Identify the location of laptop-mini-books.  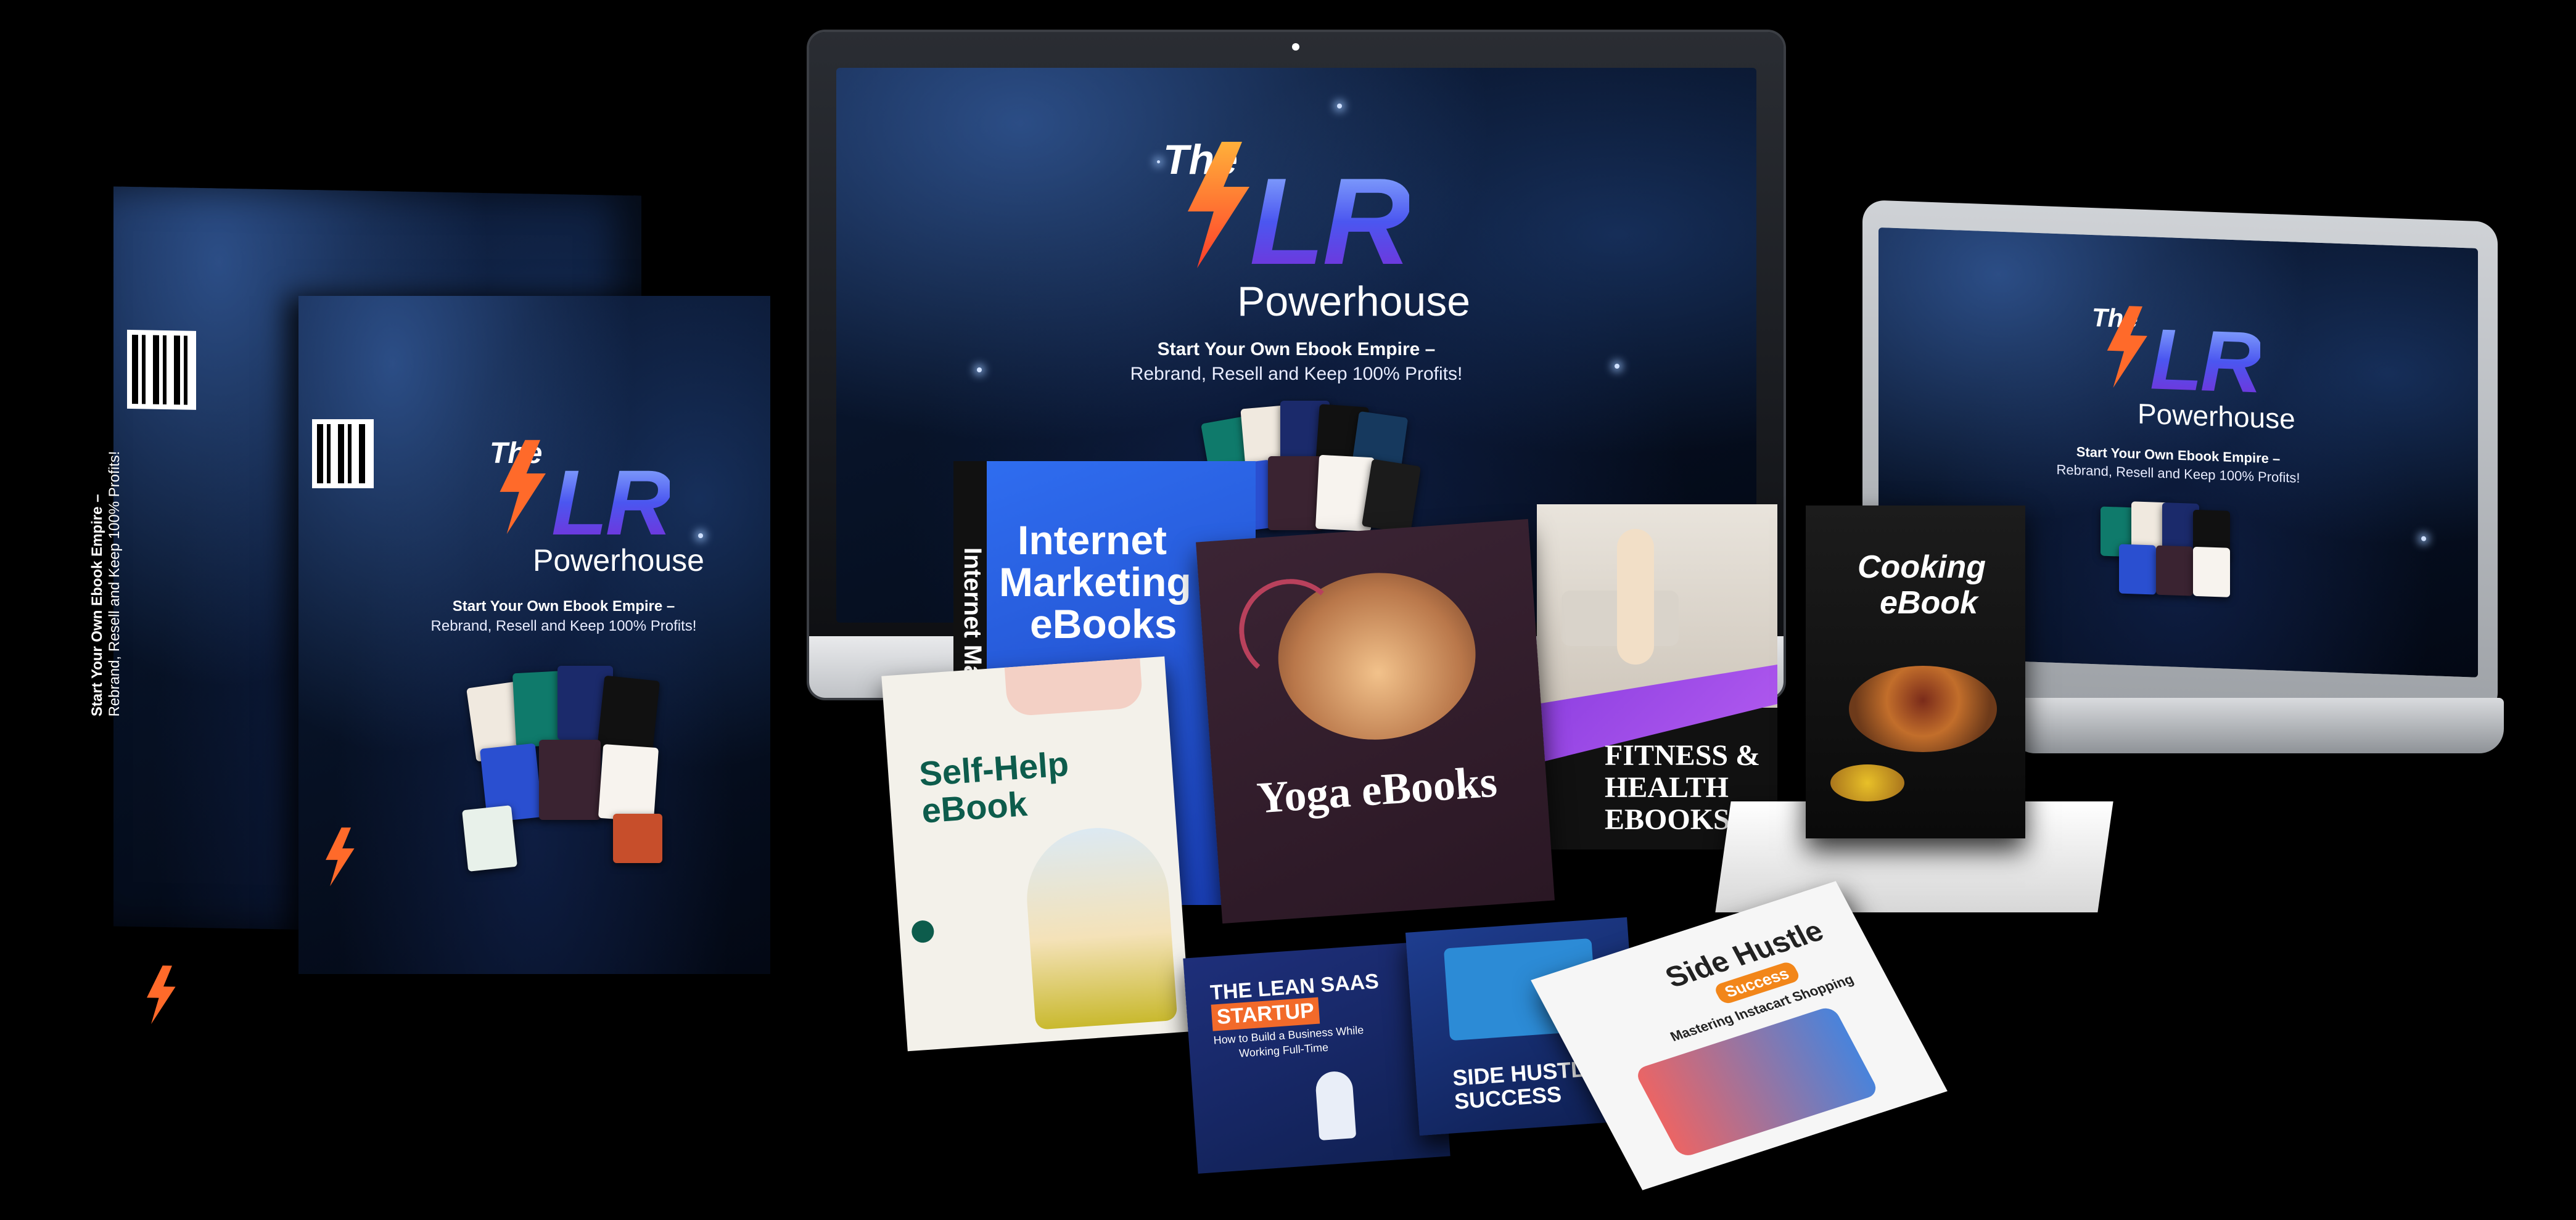
(2180, 552).